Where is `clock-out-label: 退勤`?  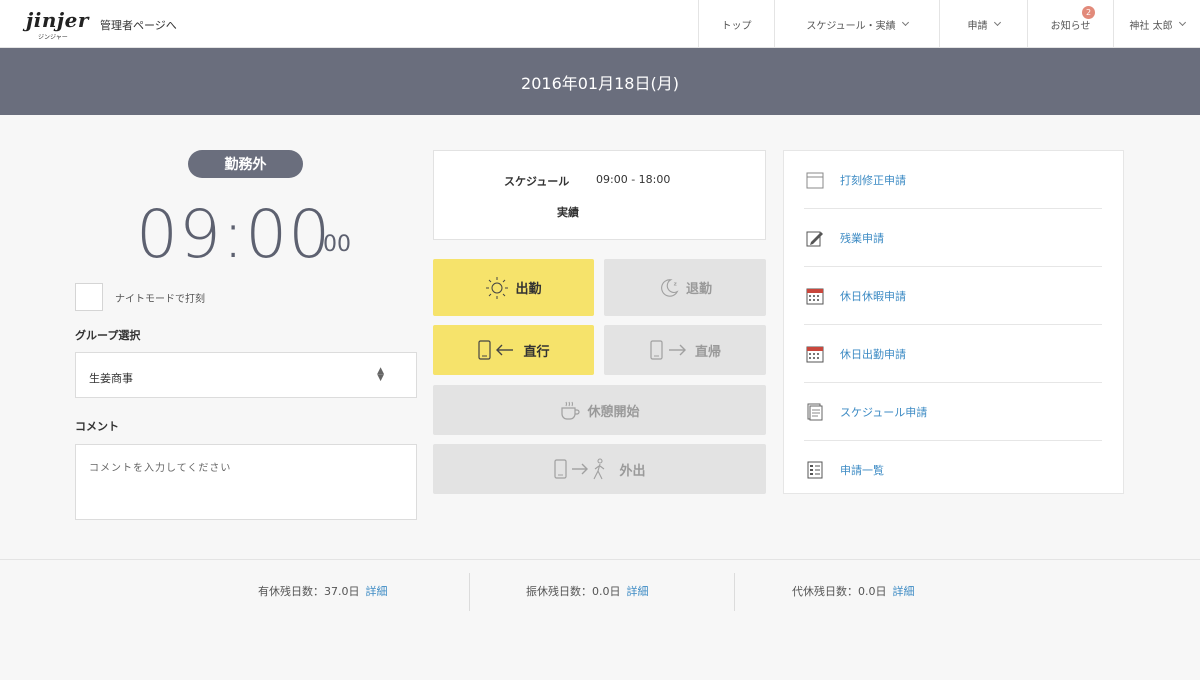
clock-out-label: 退勤 is located at coordinates (698, 289).